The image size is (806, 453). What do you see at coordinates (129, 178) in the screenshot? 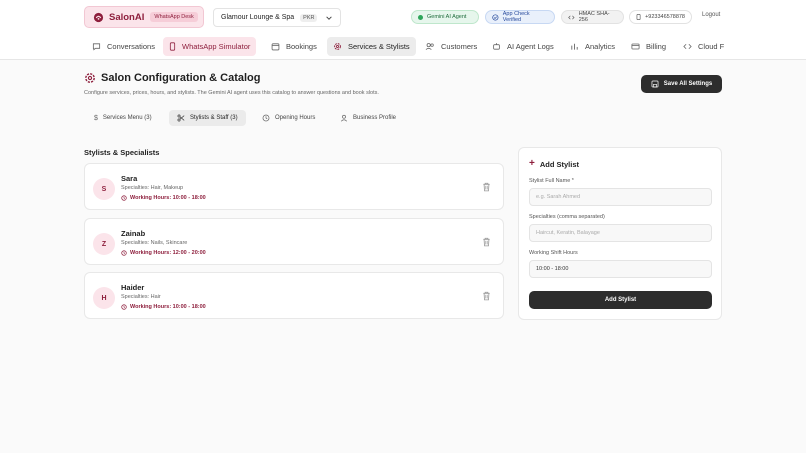
I see `stylist-name: Sara` at bounding box center [129, 178].